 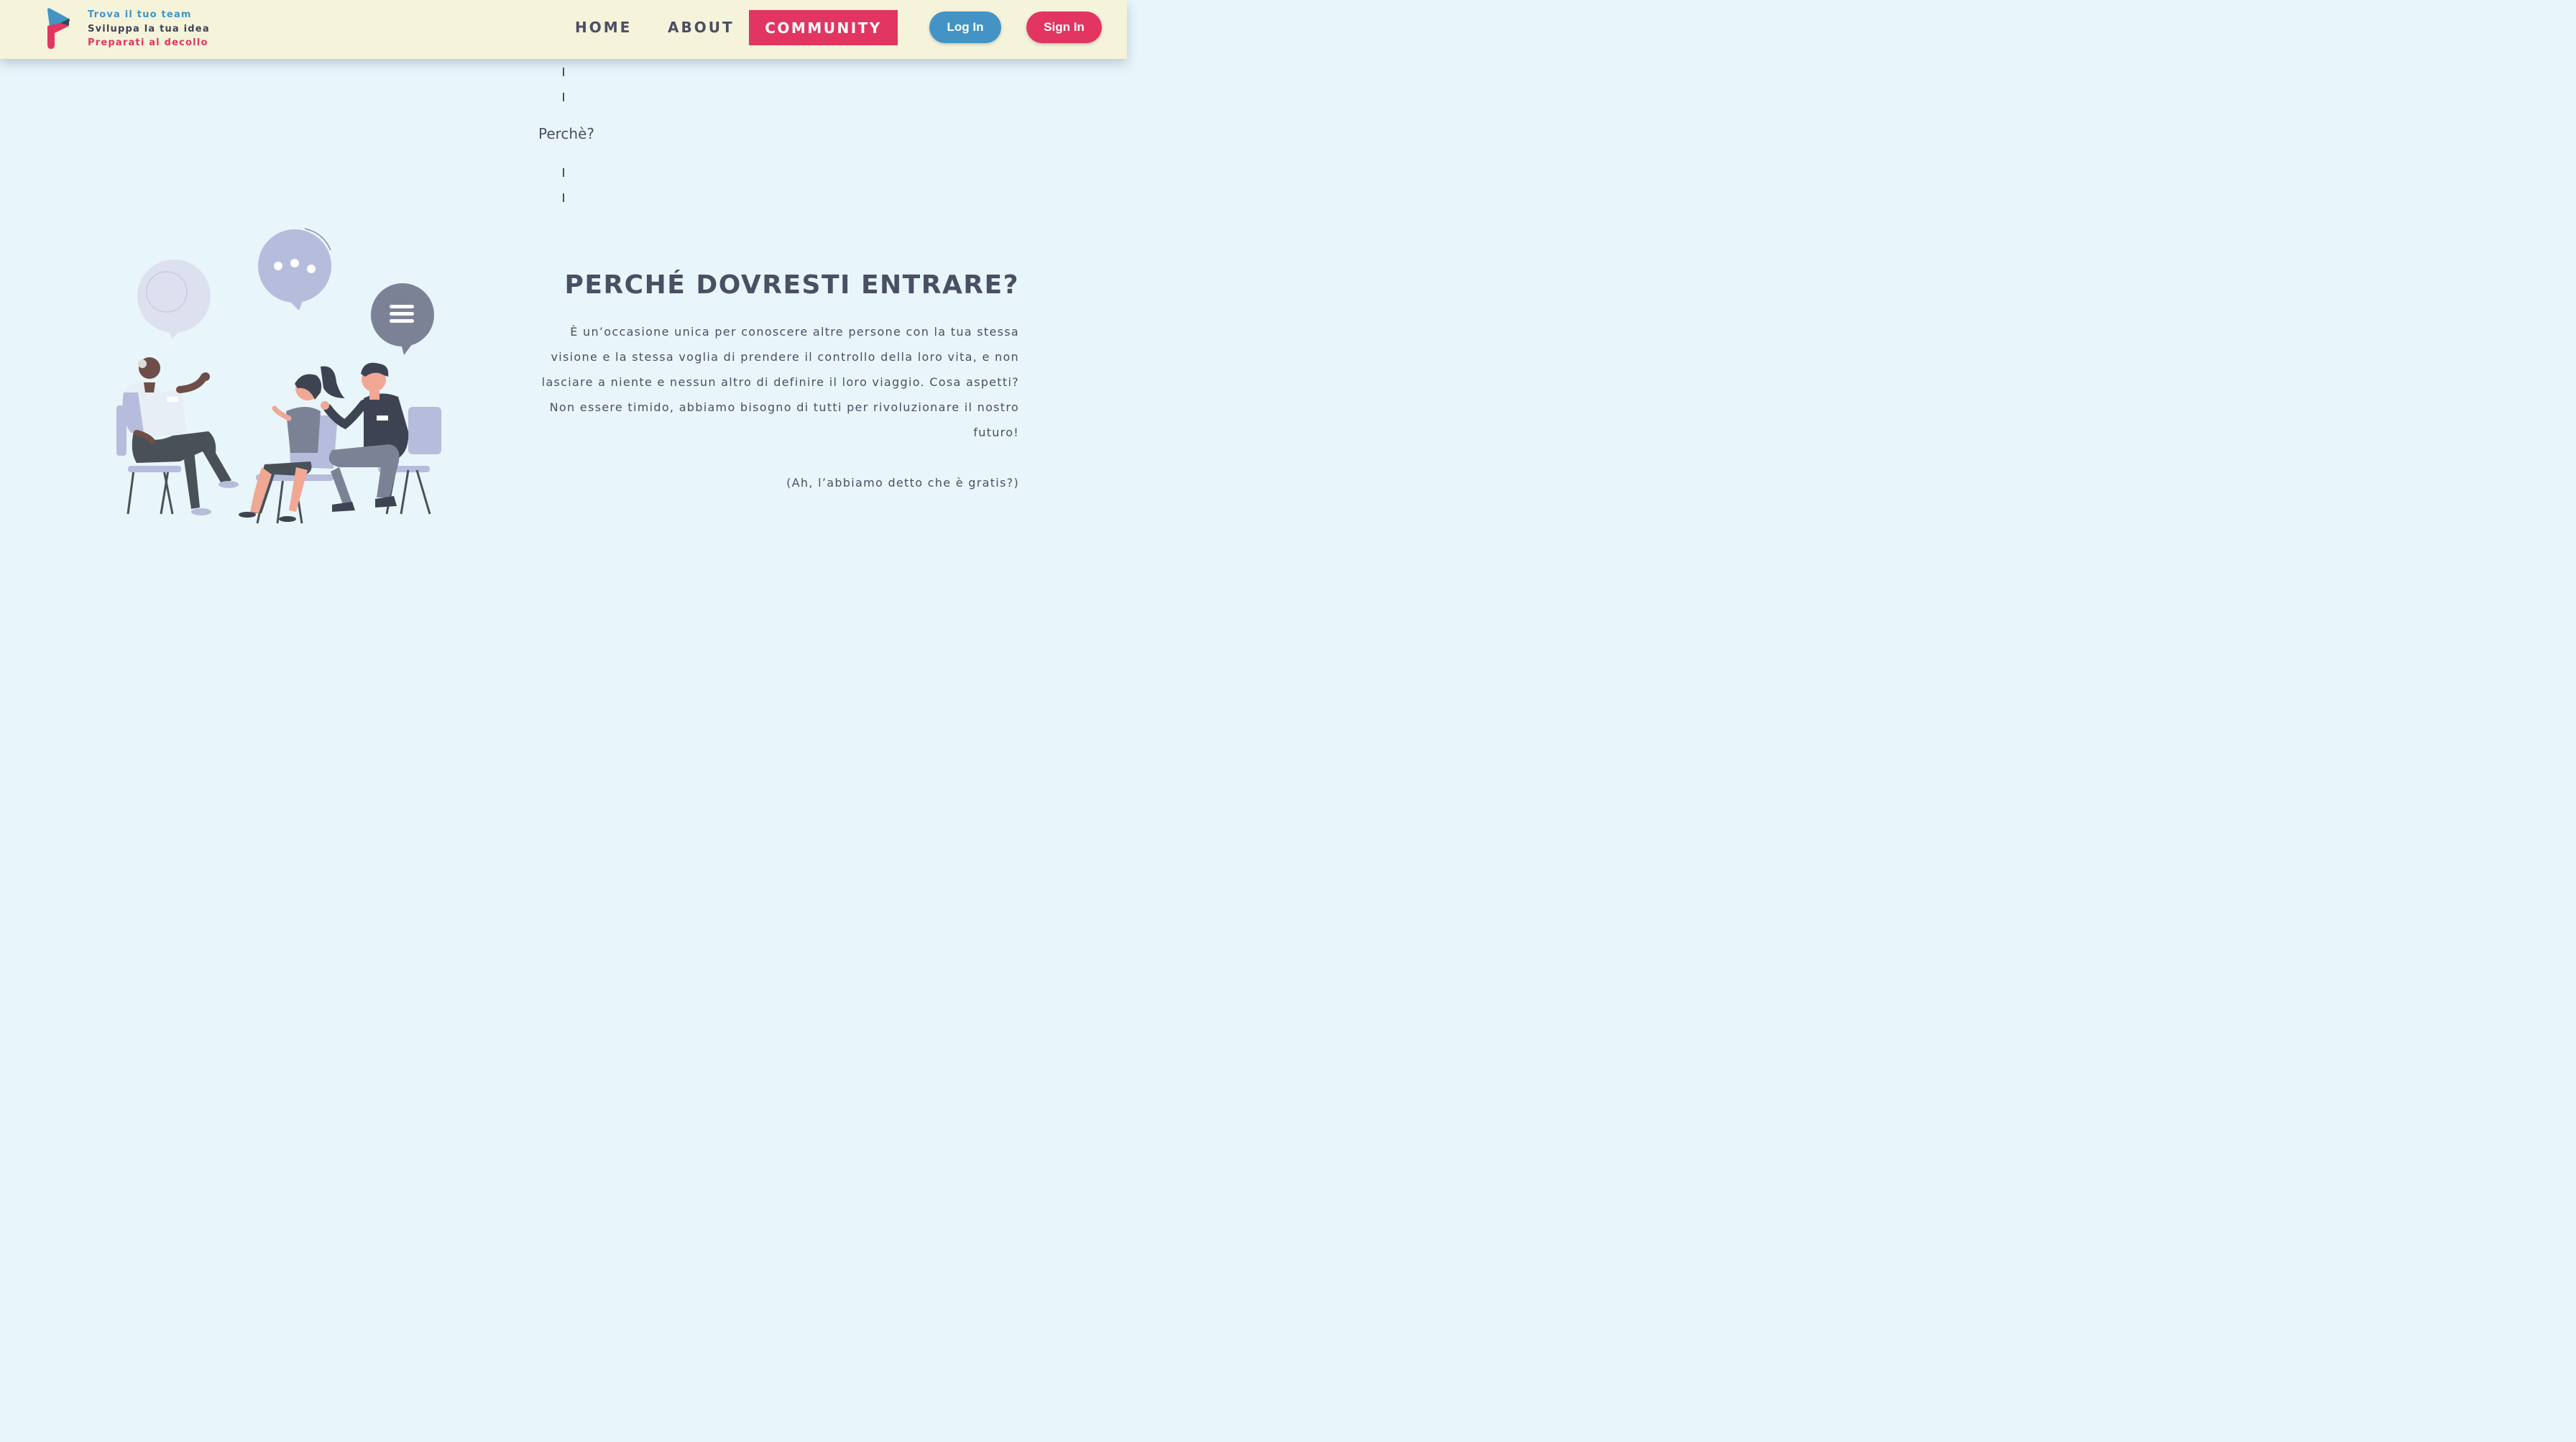 I want to click on section-aside-text: (Ah, l’abbiamo detto che è gratis?), so click(x=902, y=483).